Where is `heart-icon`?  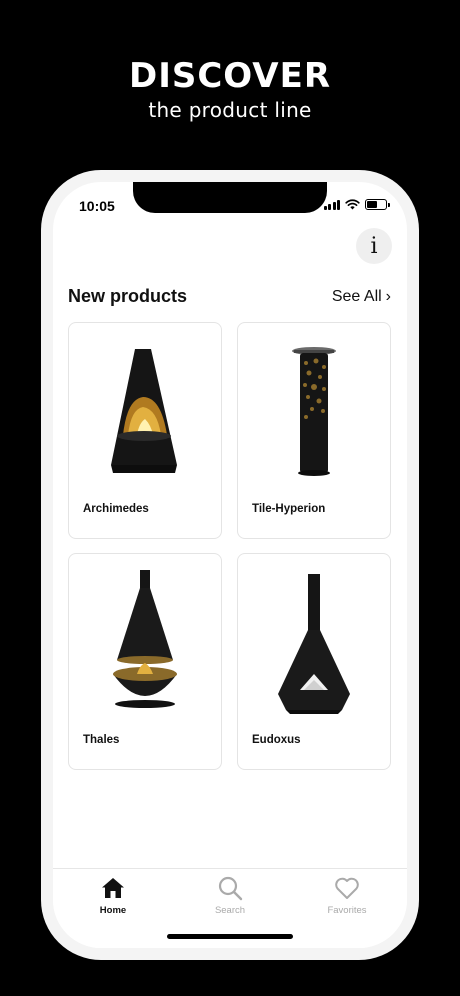
heart-icon is located at coordinates (347, 888).